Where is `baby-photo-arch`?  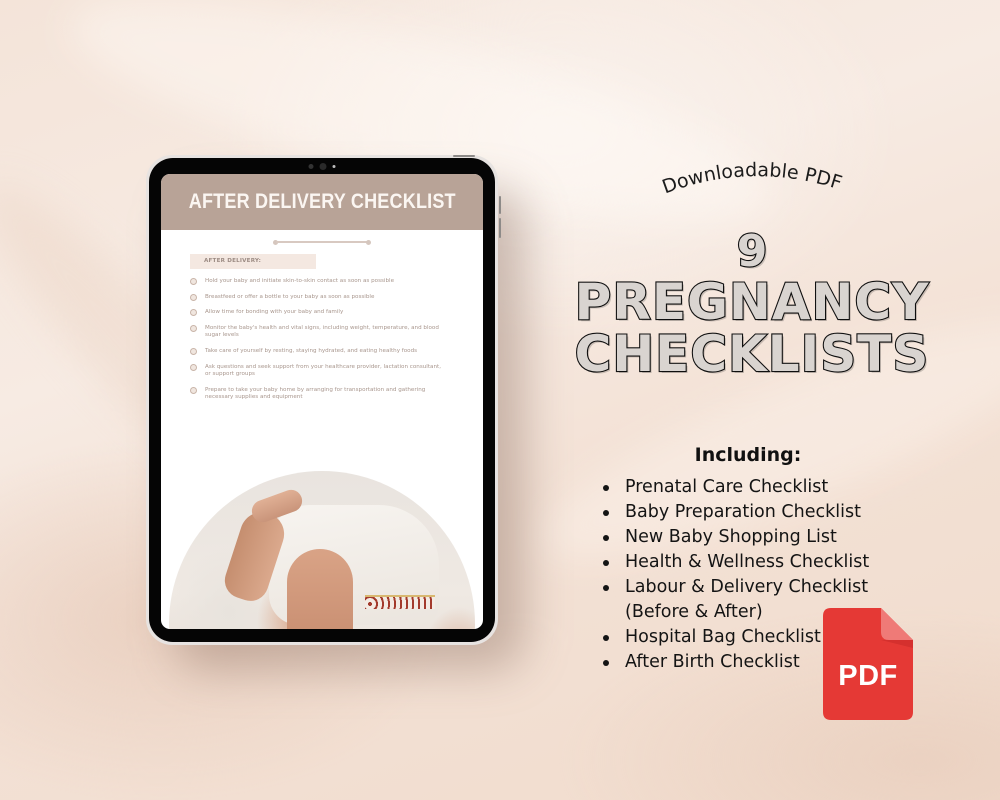
baby-photo-arch is located at coordinates (322, 550).